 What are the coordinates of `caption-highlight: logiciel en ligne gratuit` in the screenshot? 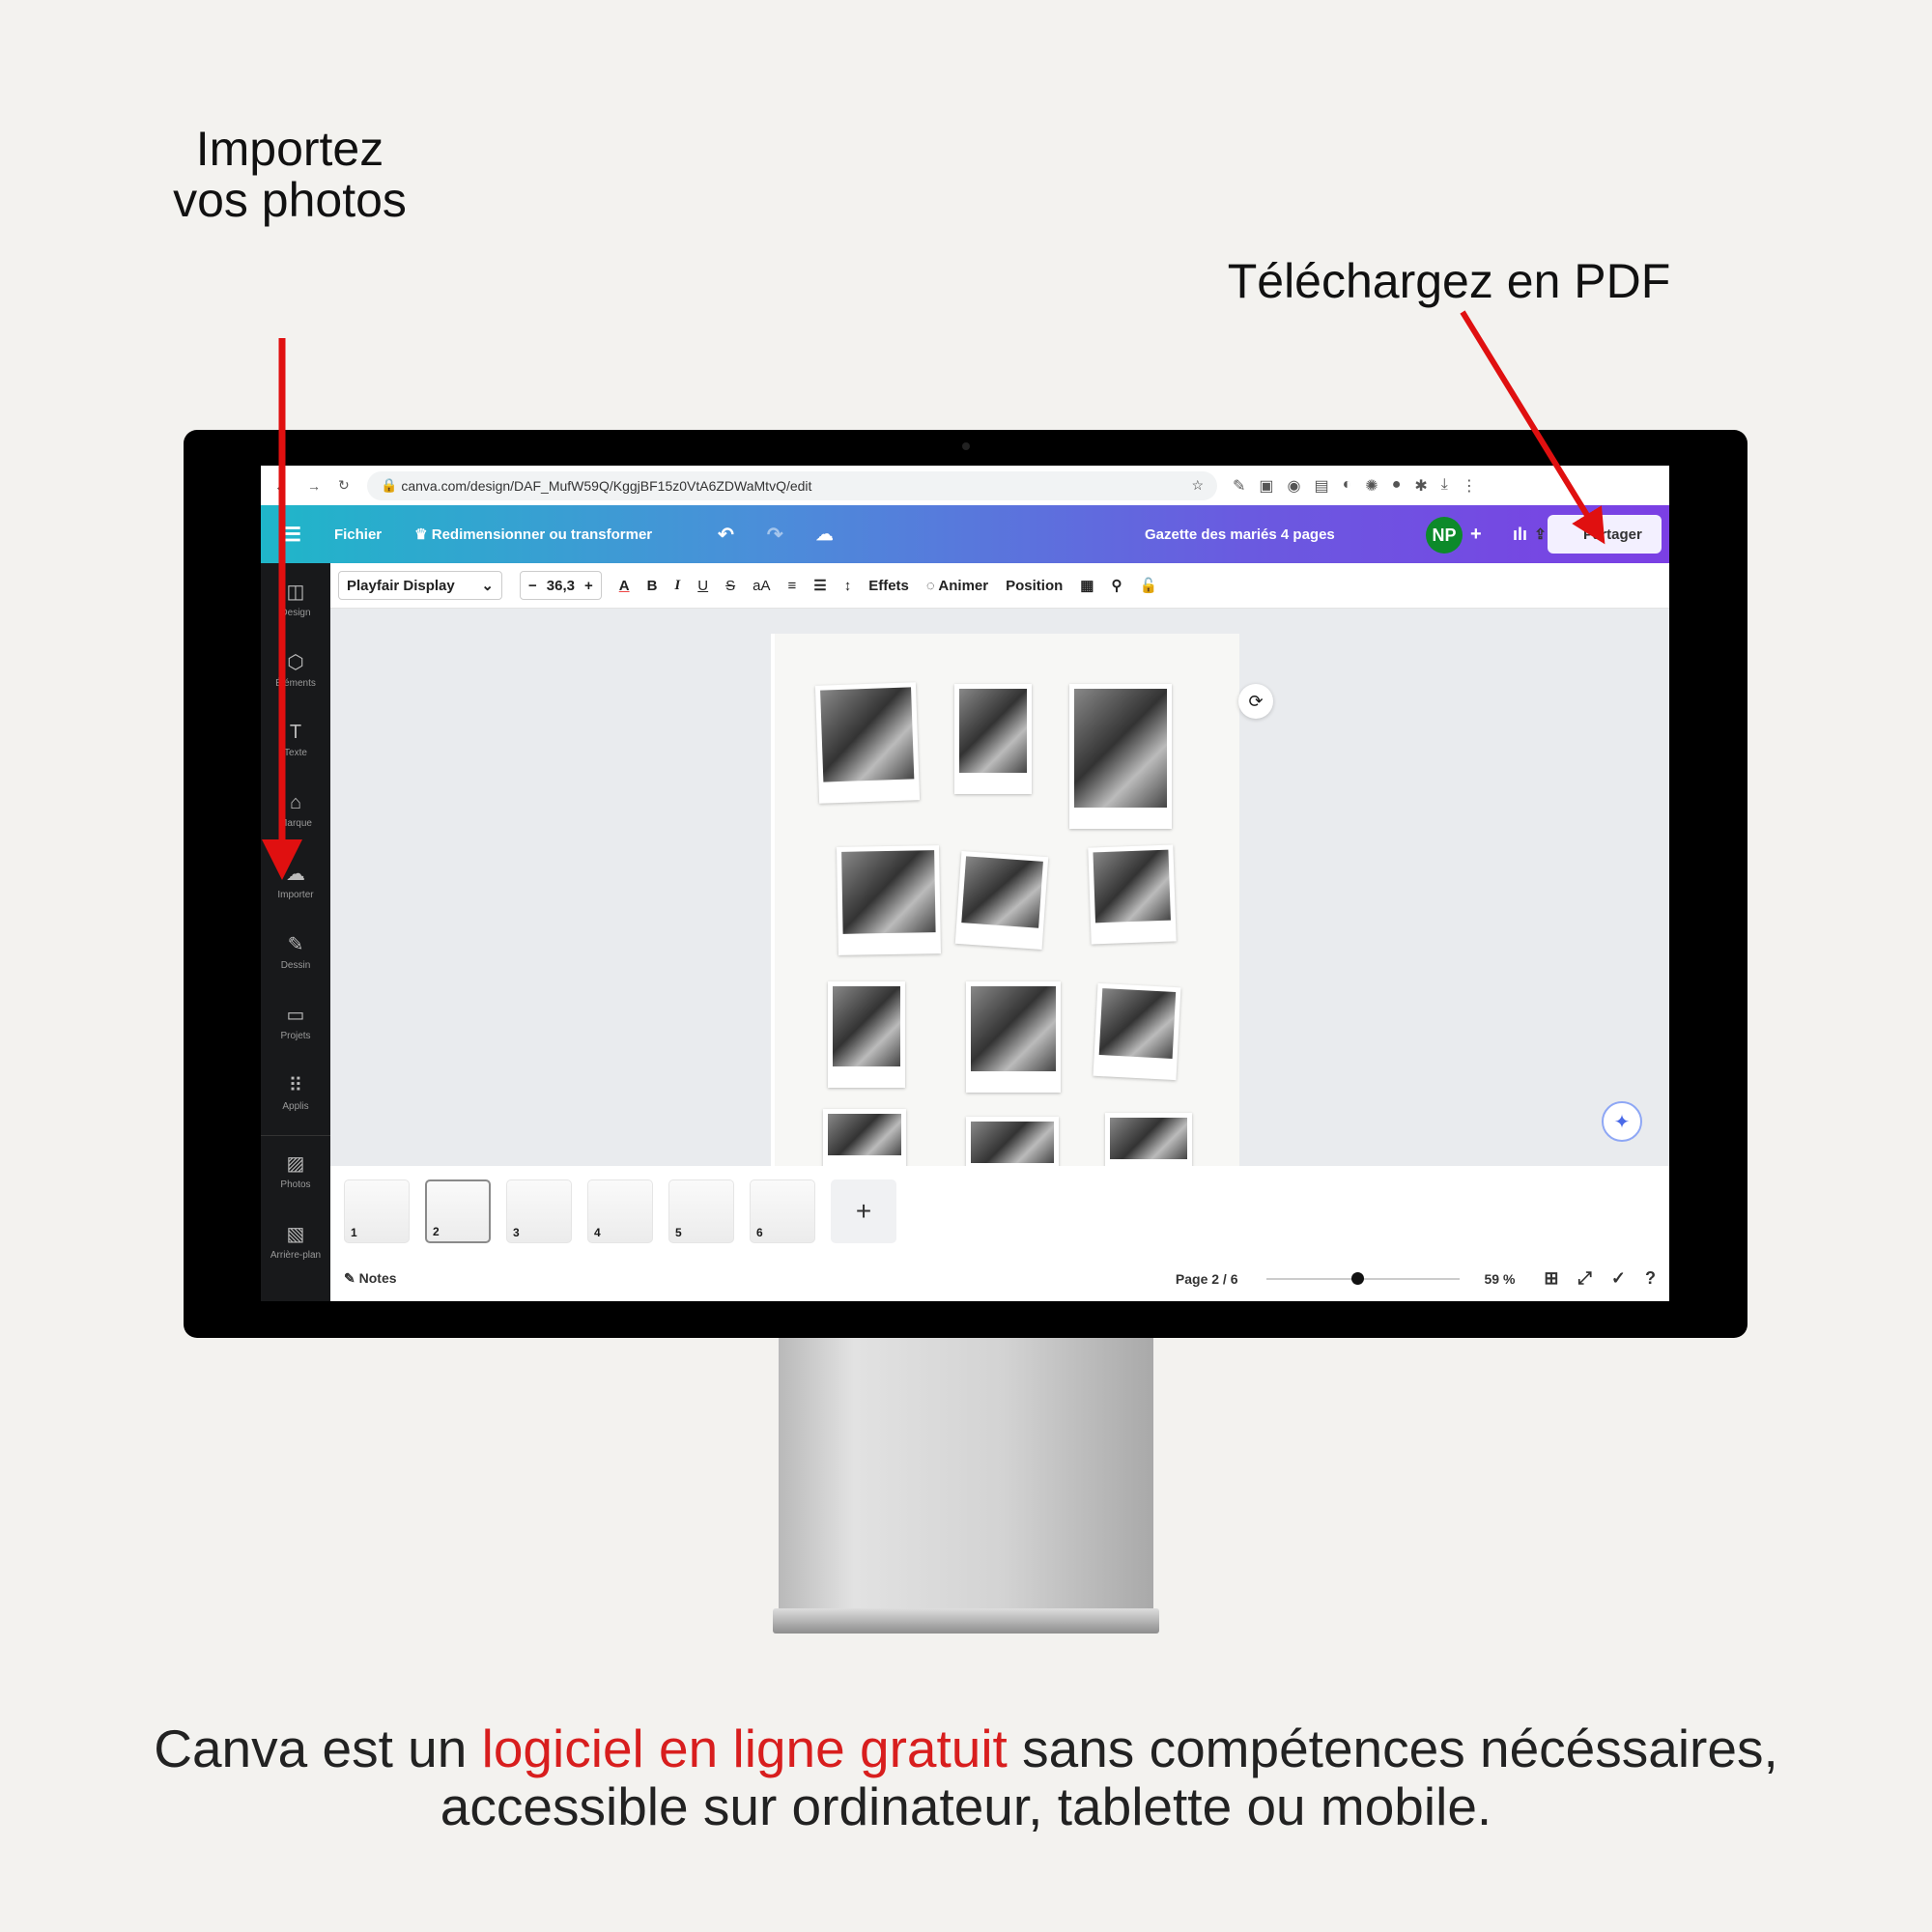 It's located at (744, 1748).